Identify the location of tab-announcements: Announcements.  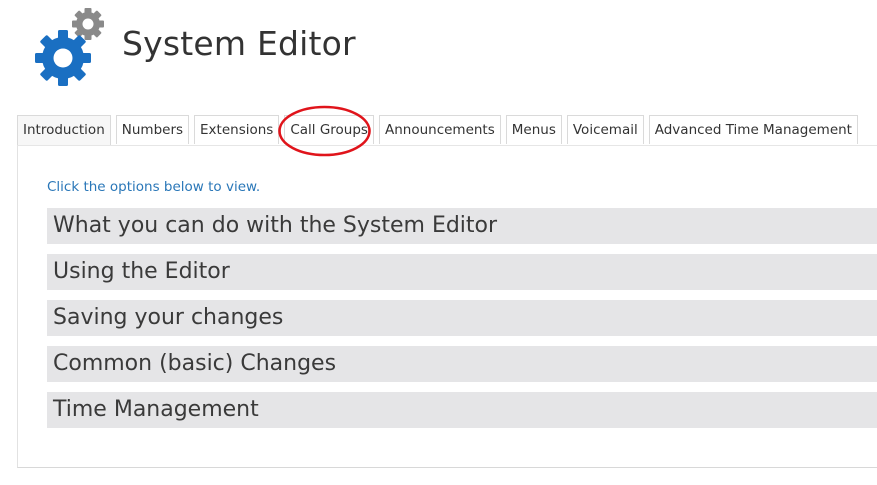
(439, 129).